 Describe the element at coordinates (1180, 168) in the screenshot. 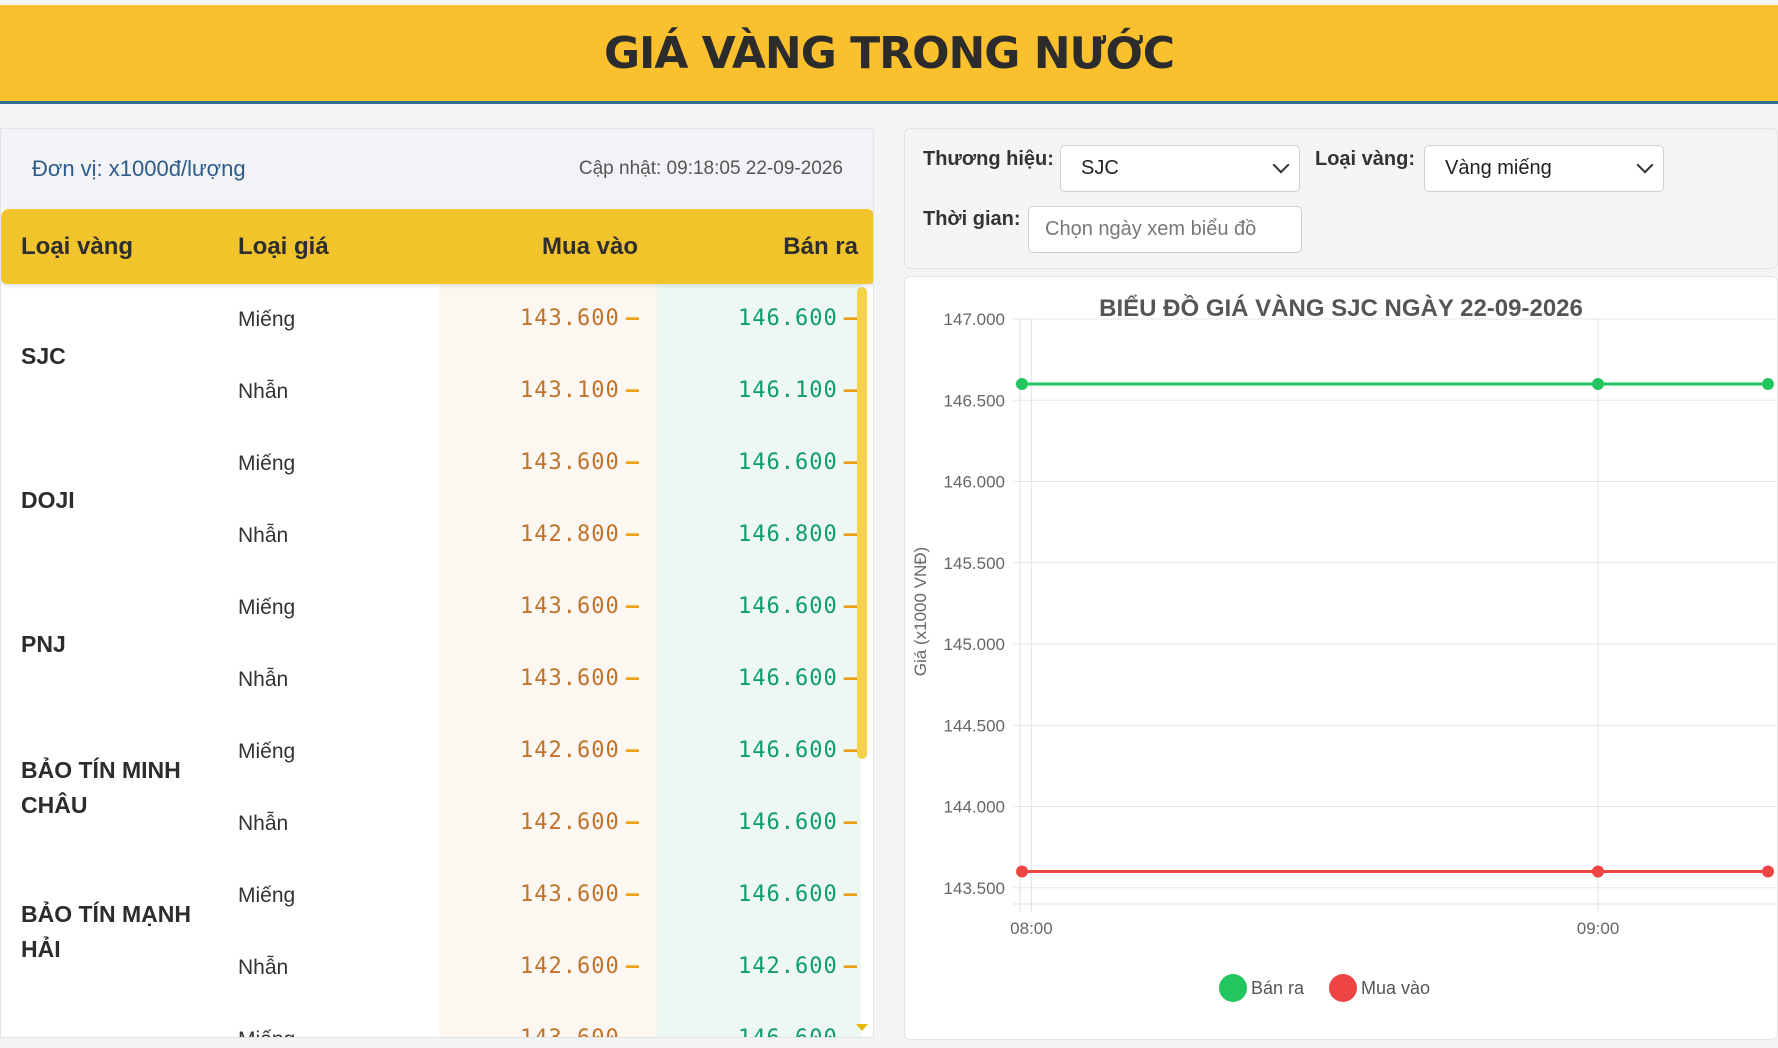

I see `brand-select: SJC` at that location.